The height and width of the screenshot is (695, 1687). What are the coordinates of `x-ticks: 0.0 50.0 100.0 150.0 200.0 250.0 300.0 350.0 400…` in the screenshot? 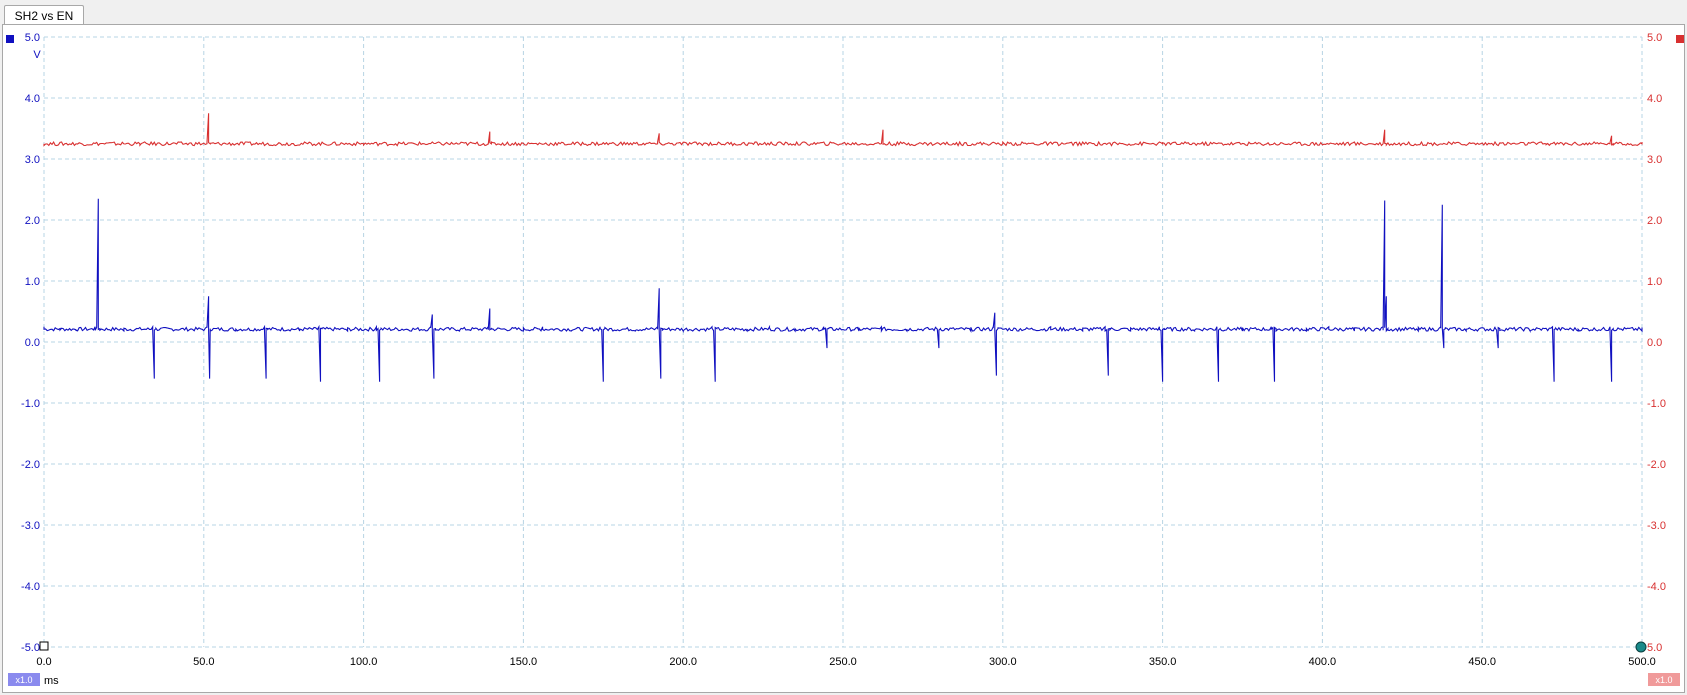 It's located at (845, 662).